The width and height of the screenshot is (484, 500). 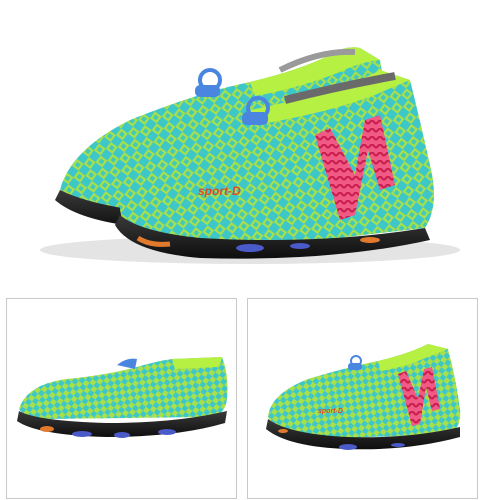 I want to click on thumbnail-brand-label: sport-D, so click(x=330, y=411).